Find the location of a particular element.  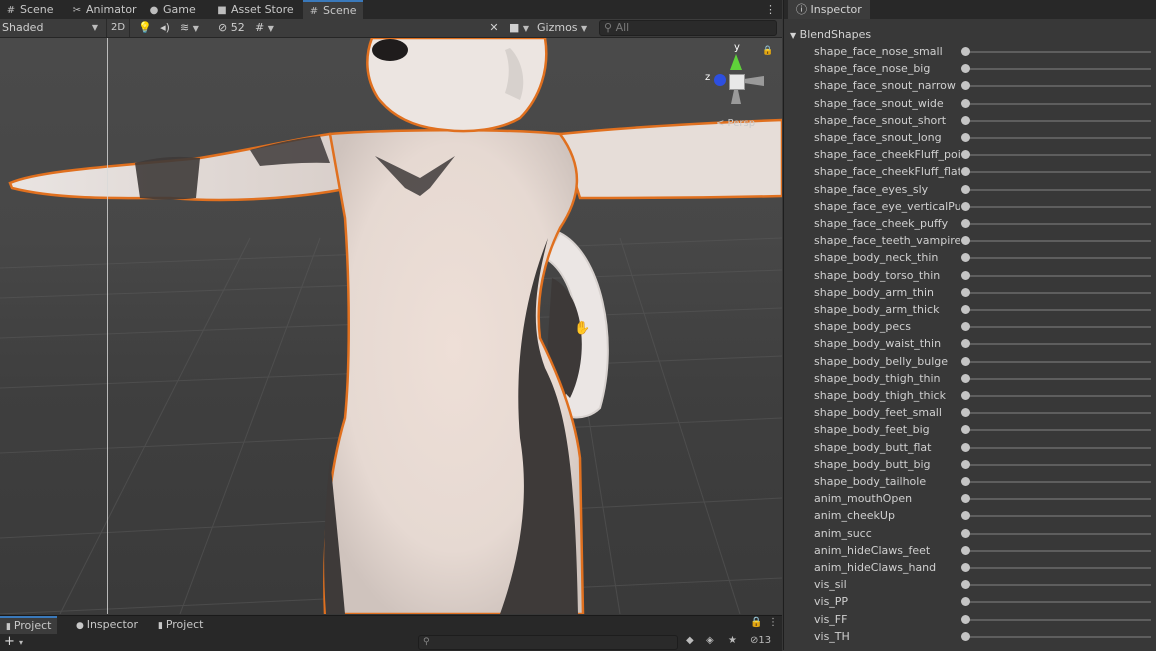

tab-animator: ✂ Animator is located at coordinates (104, 9).